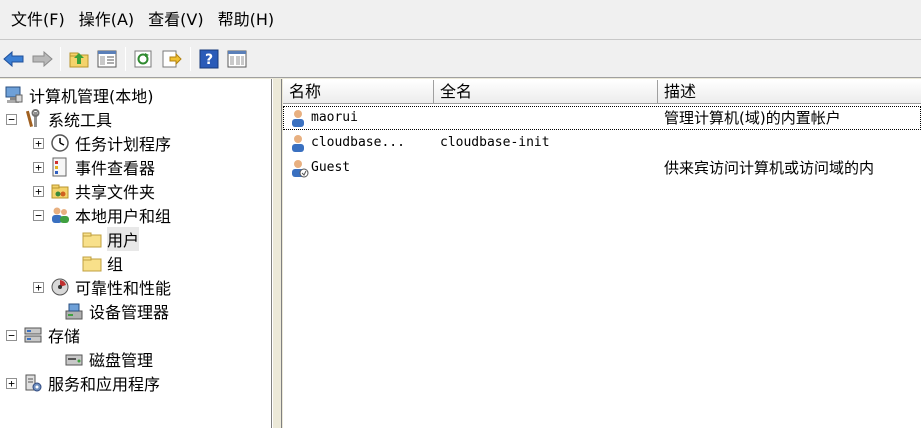 Image resolution: width=921 pixels, height=428 pixels. I want to click on refresh-icon, so click(144, 59).